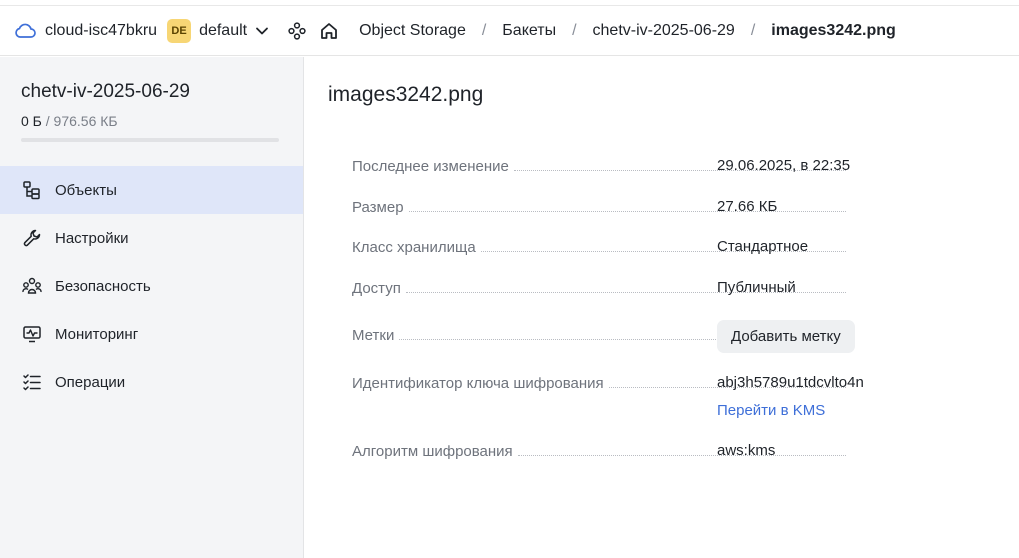 The image size is (1019, 558). What do you see at coordinates (478, 383) in the screenshot?
I see `prop-label: Идентификатор ключа шифрования` at bounding box center [478, 383].